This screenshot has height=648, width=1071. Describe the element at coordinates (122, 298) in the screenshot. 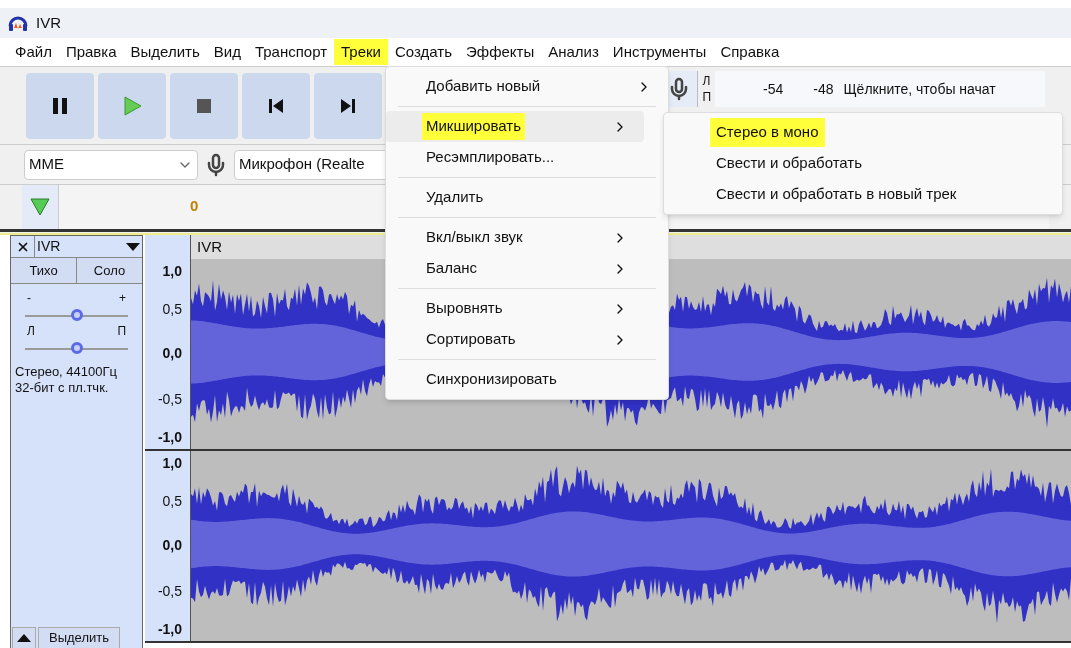

I see `slider-max-label: +` at that location.